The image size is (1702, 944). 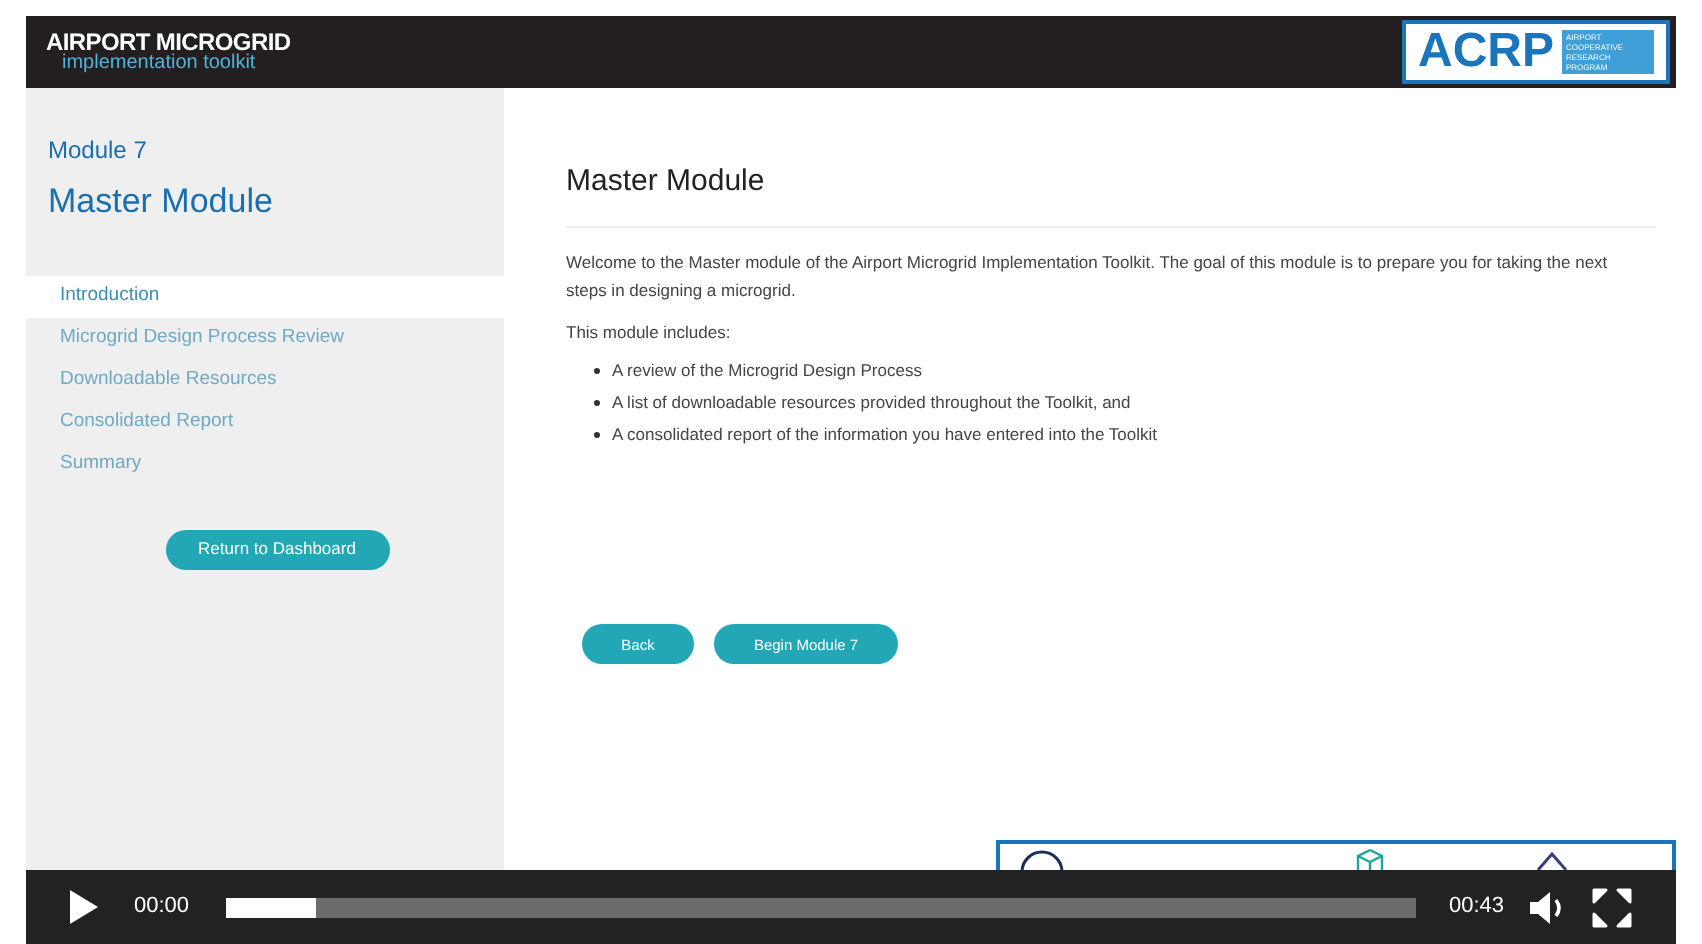 I want to click on current-time: 00:00, so click(x=162, y=907).